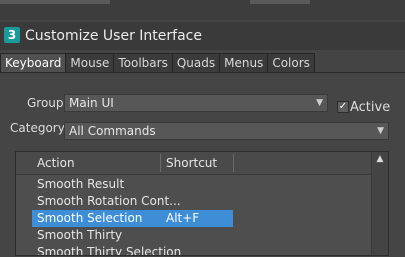 The height and width of the screenshot is (257, 405). I want to click on shortcut-value: Alt+F, so click(183, 218).